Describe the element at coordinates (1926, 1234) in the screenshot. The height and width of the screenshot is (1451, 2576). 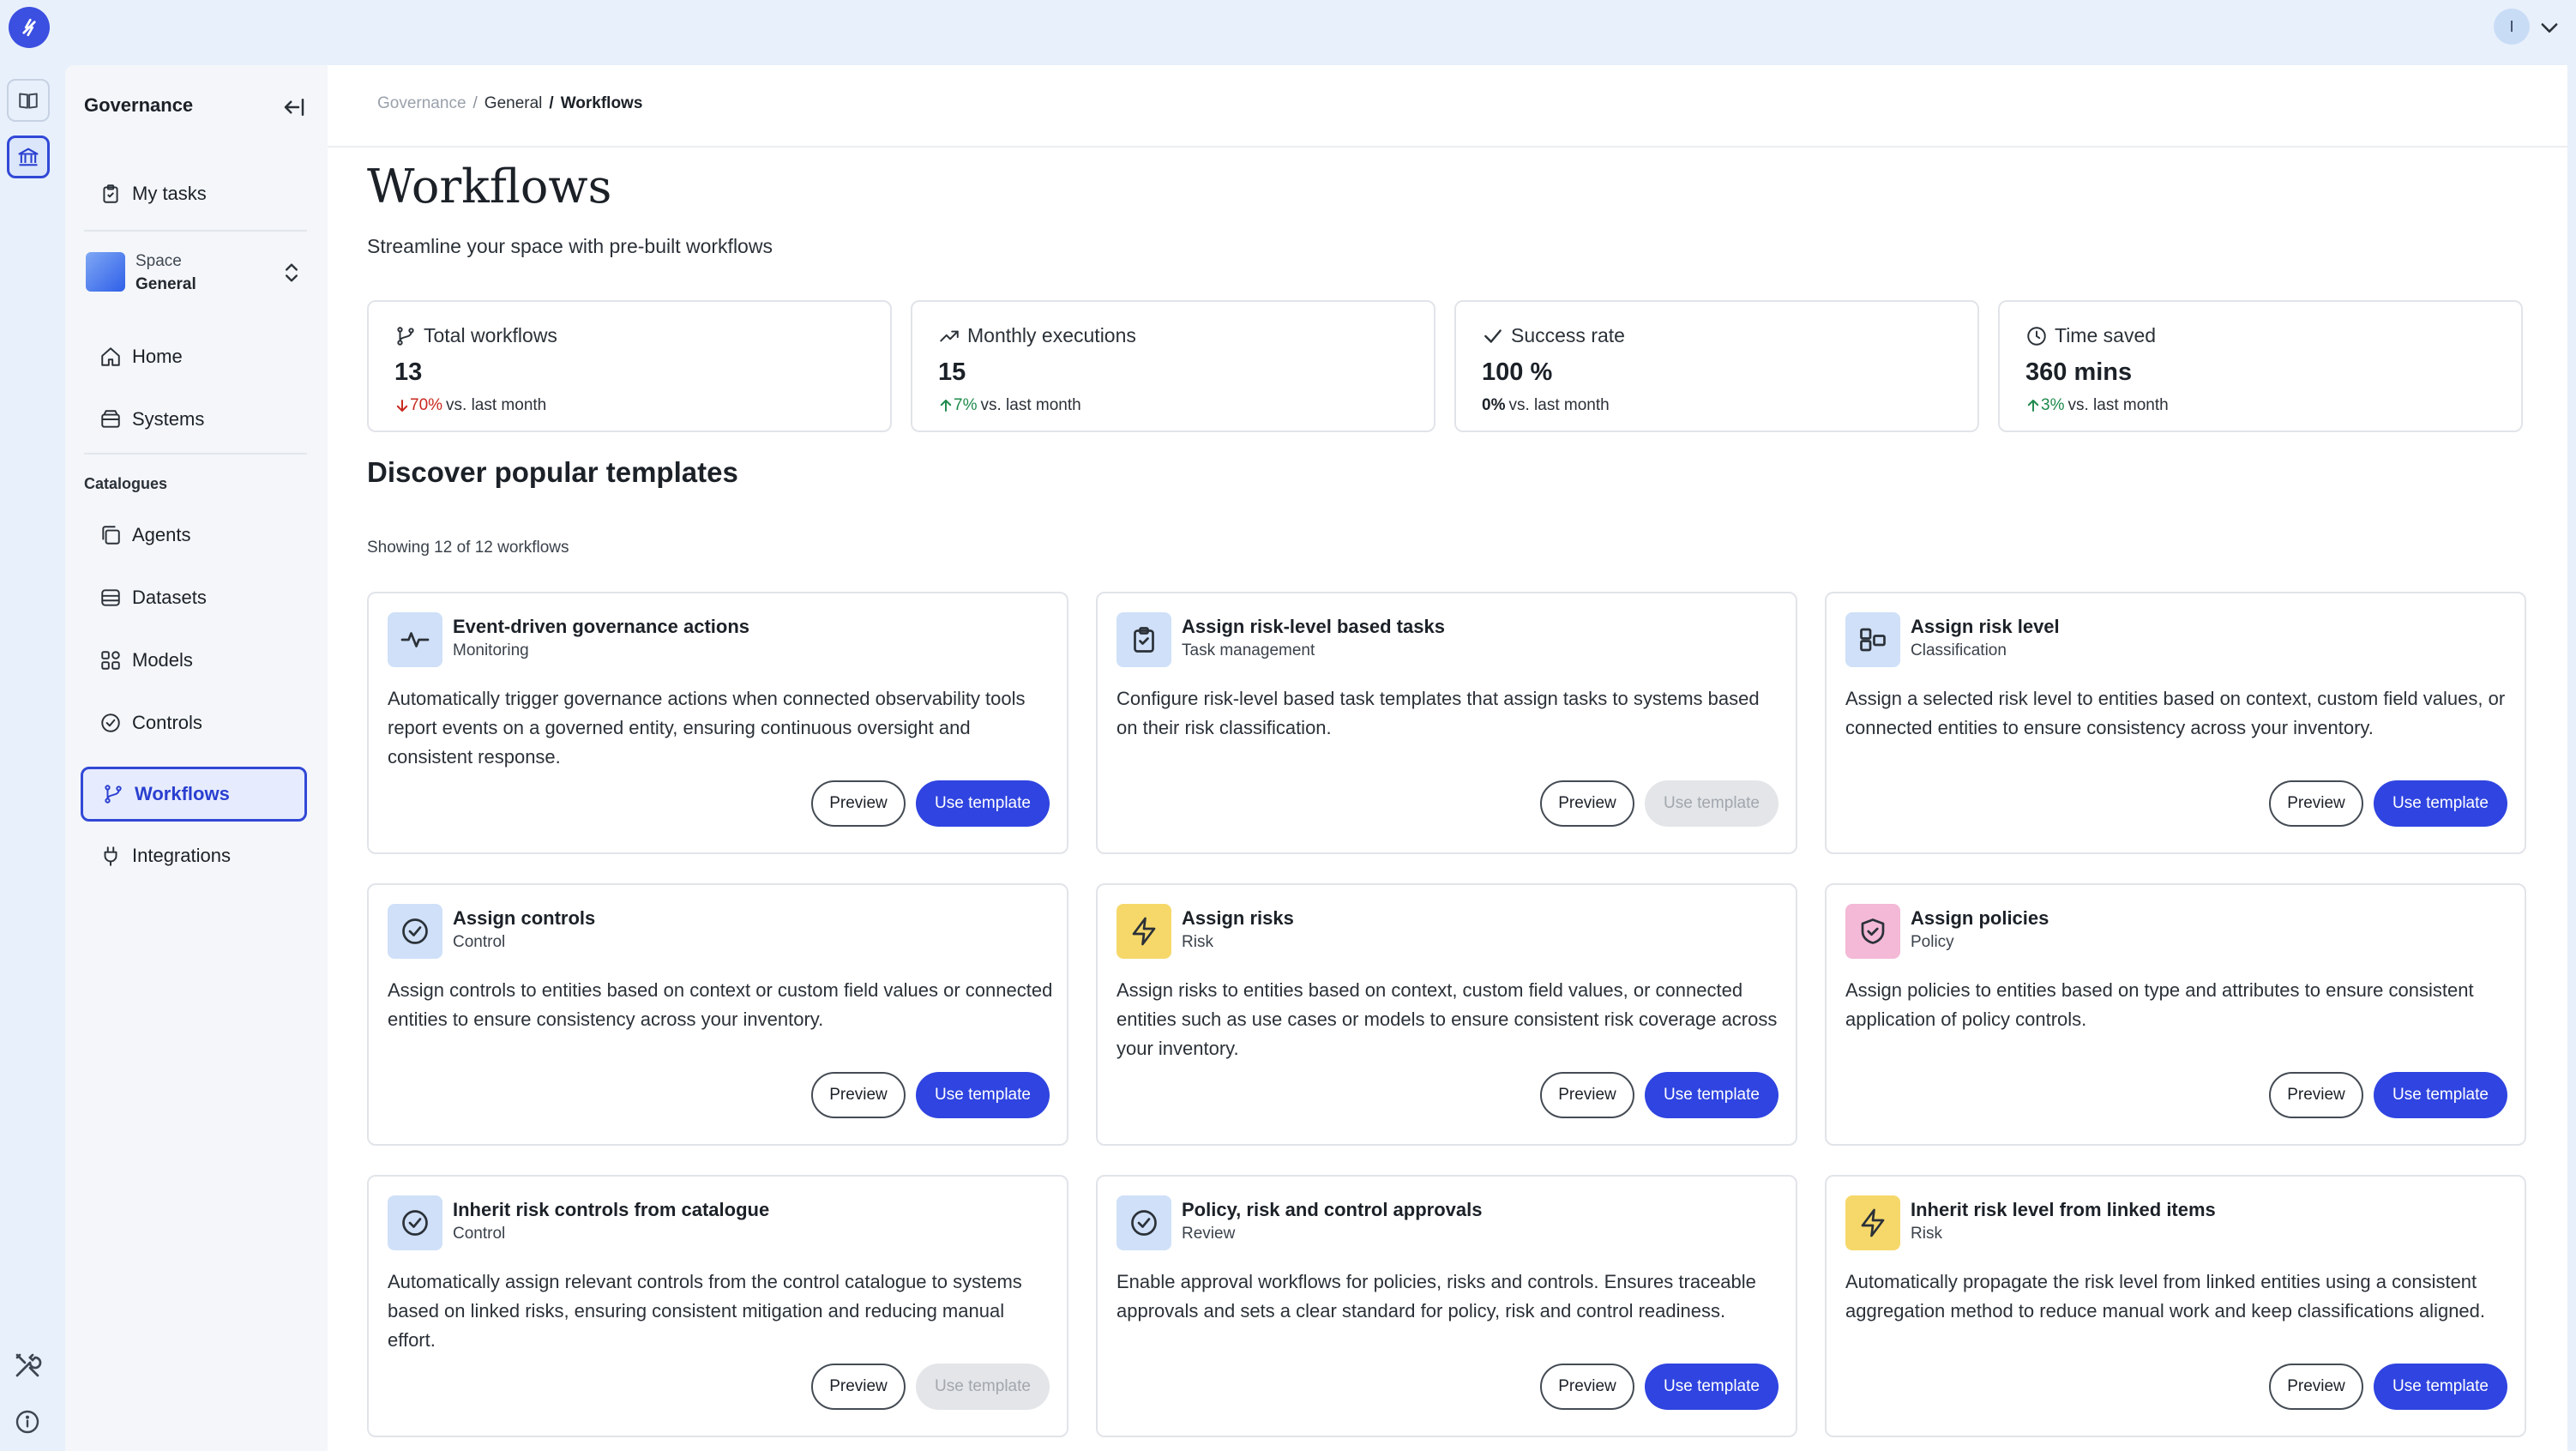
I see `template-category: Risk` at that location.